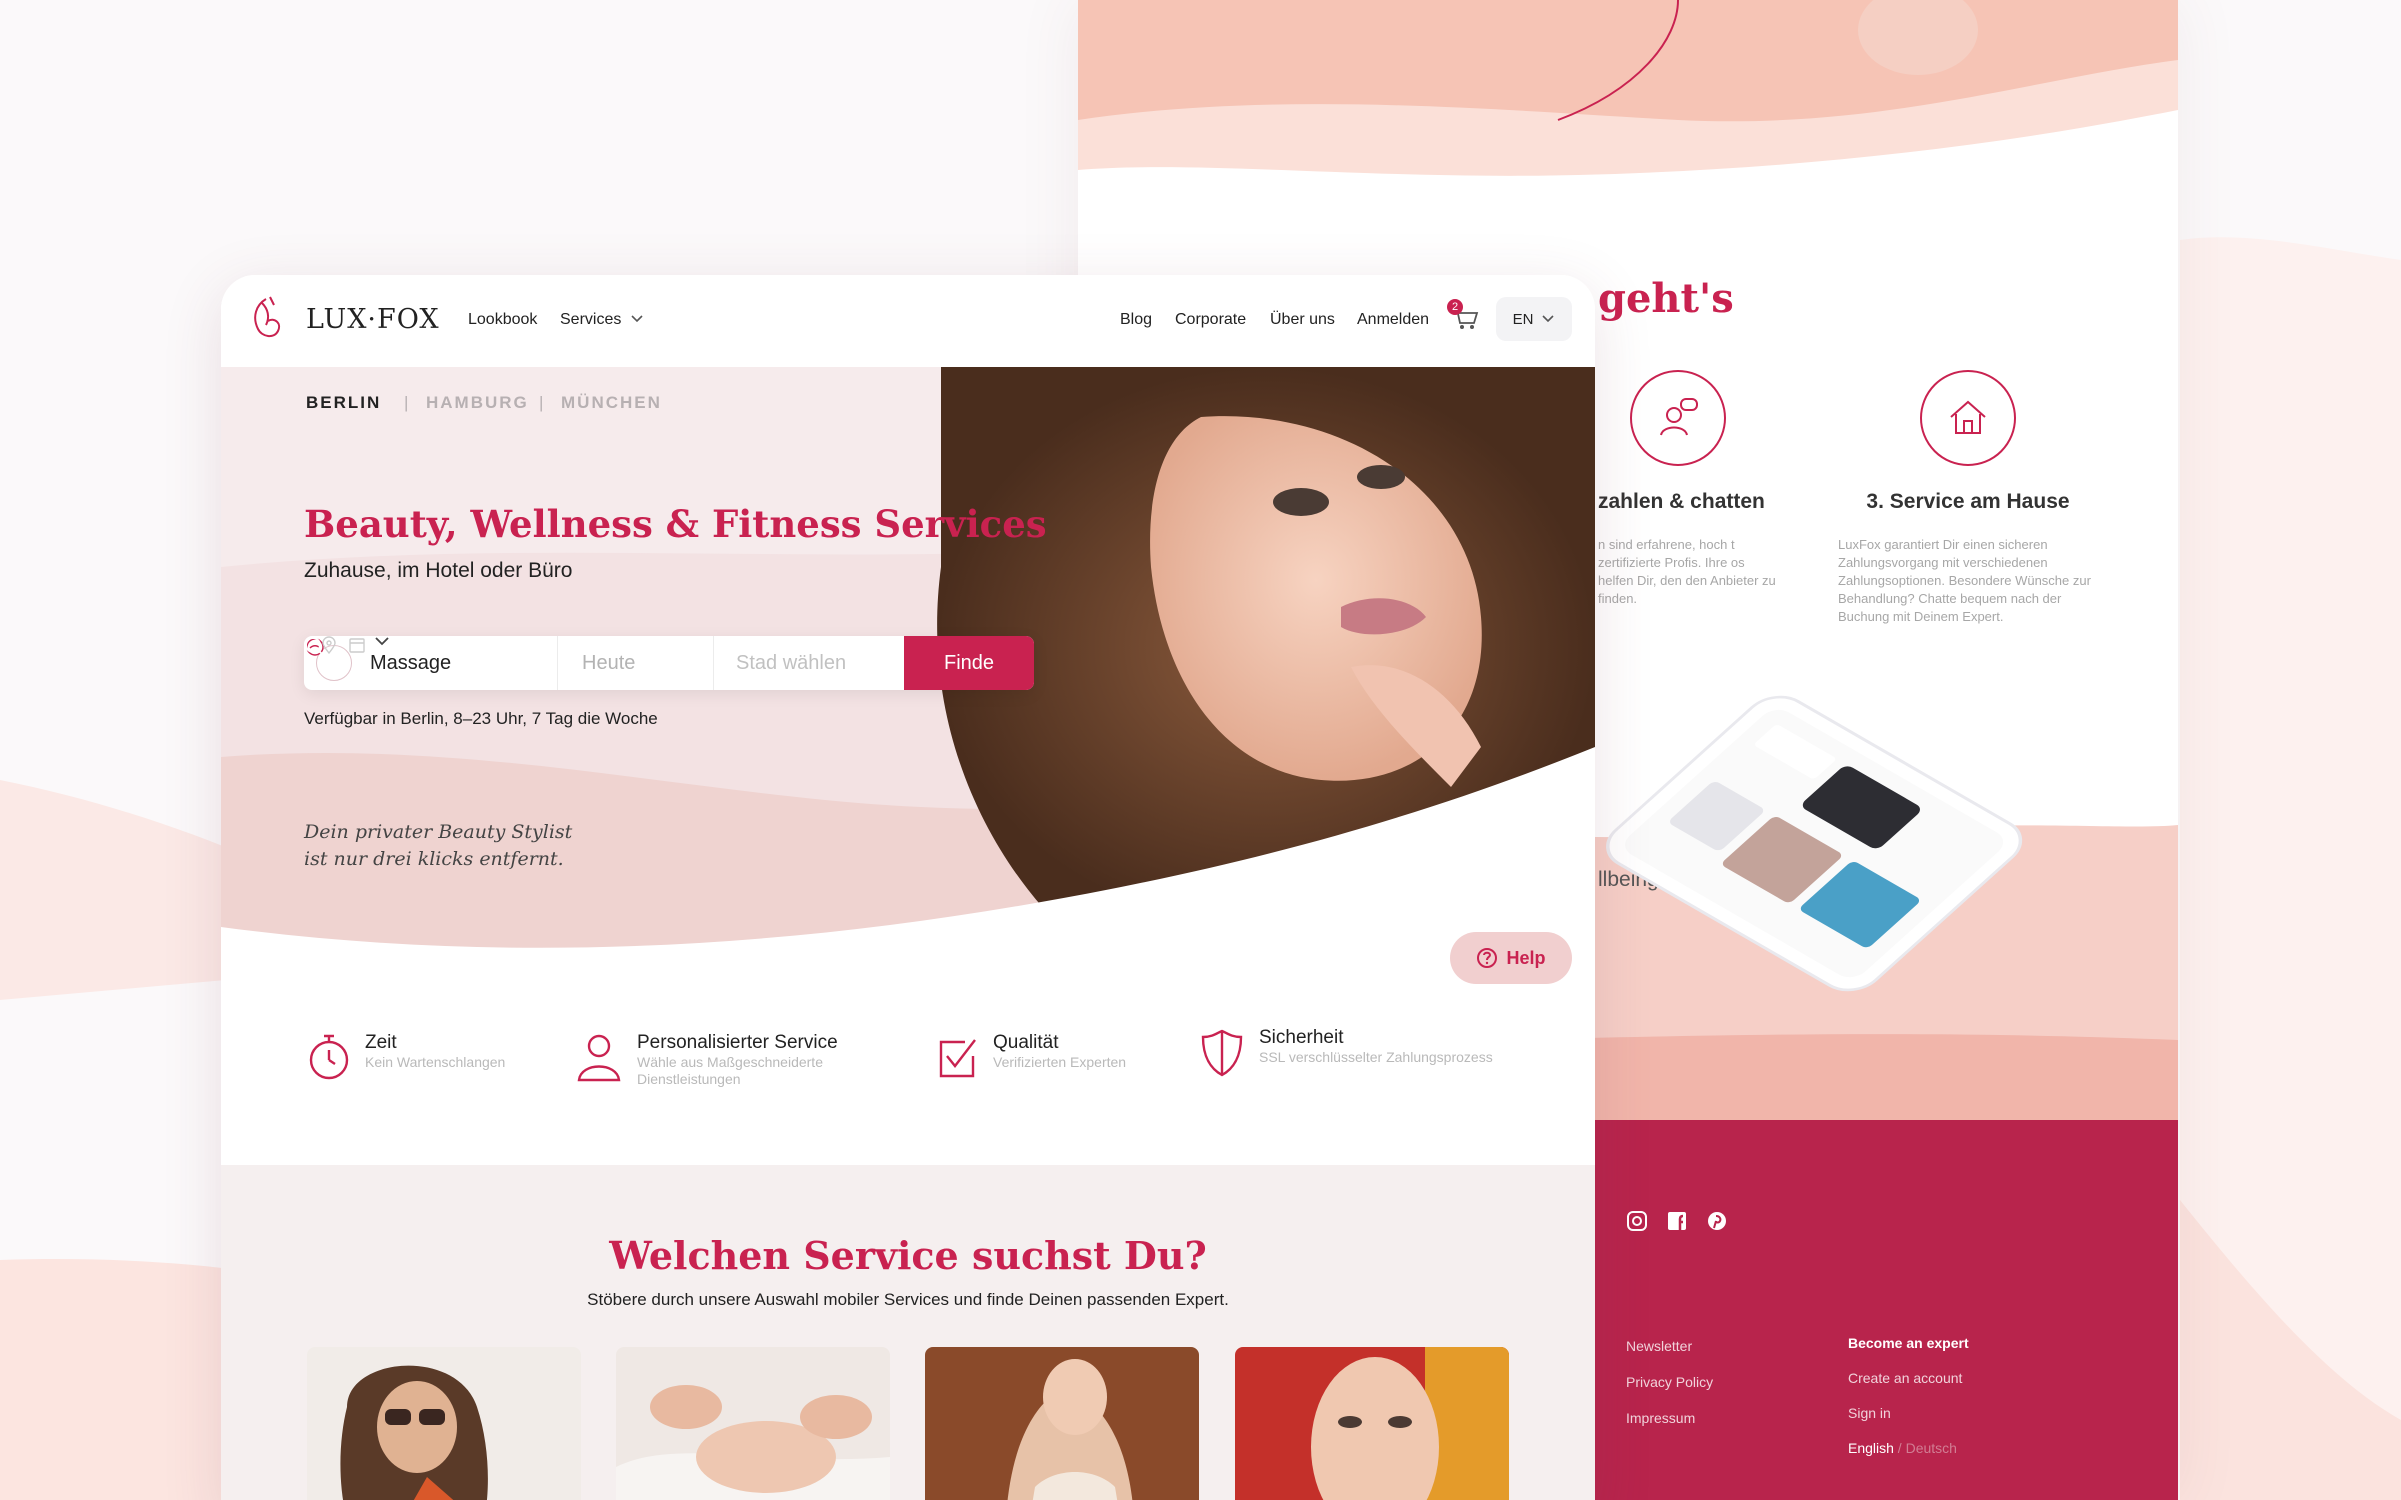 This screenshot has height=1500, width=2401. What do you see at coordinates (357, 645) in the screenshot?
I see `calendar-icon` at bounding box center [357, 645].